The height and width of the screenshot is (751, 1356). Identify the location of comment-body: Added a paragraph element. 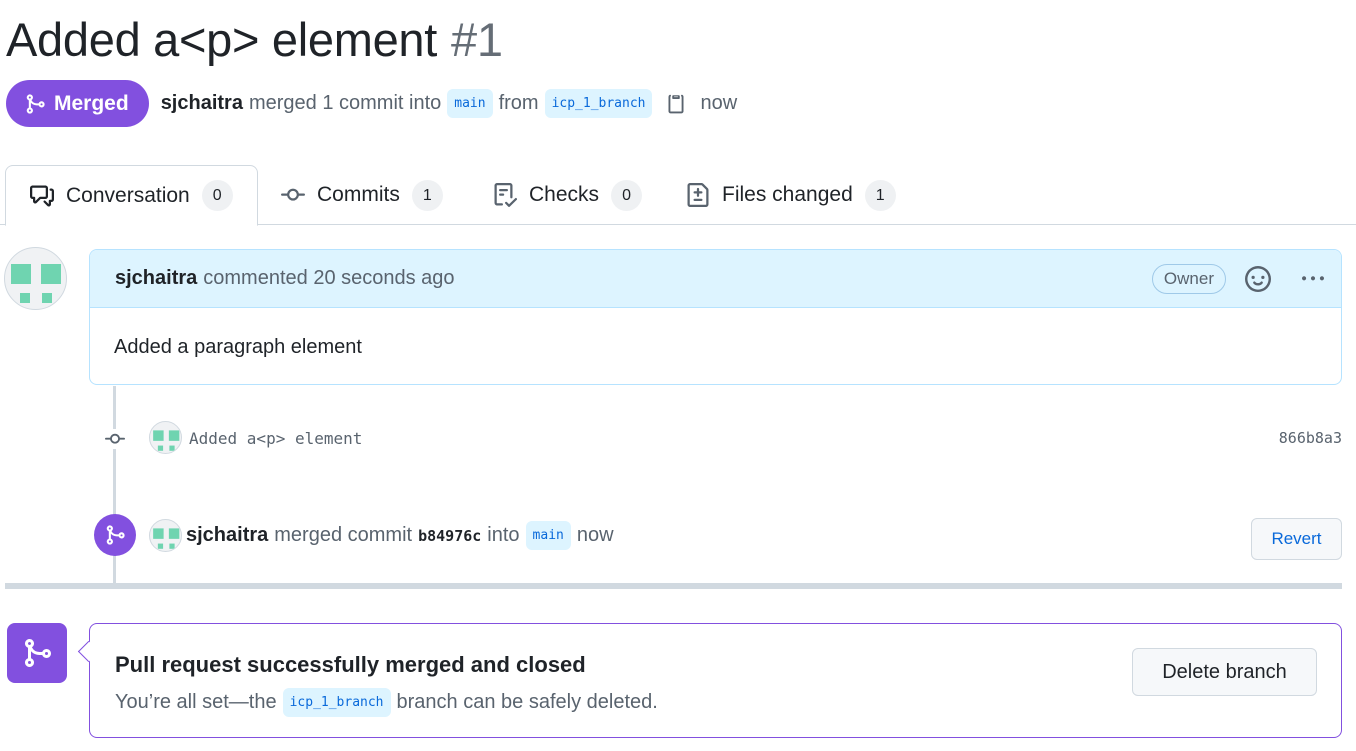
(238, 347).